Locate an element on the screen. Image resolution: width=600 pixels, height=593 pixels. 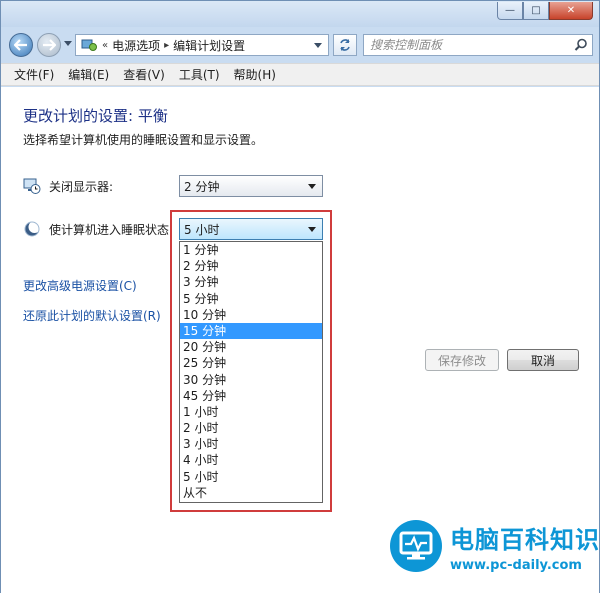
menu-file: 文件(F) is located at coordinates (34, 74).